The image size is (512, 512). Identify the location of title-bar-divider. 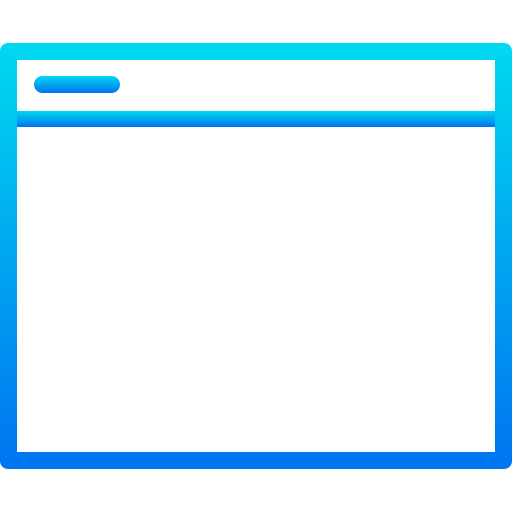
(256, 119).